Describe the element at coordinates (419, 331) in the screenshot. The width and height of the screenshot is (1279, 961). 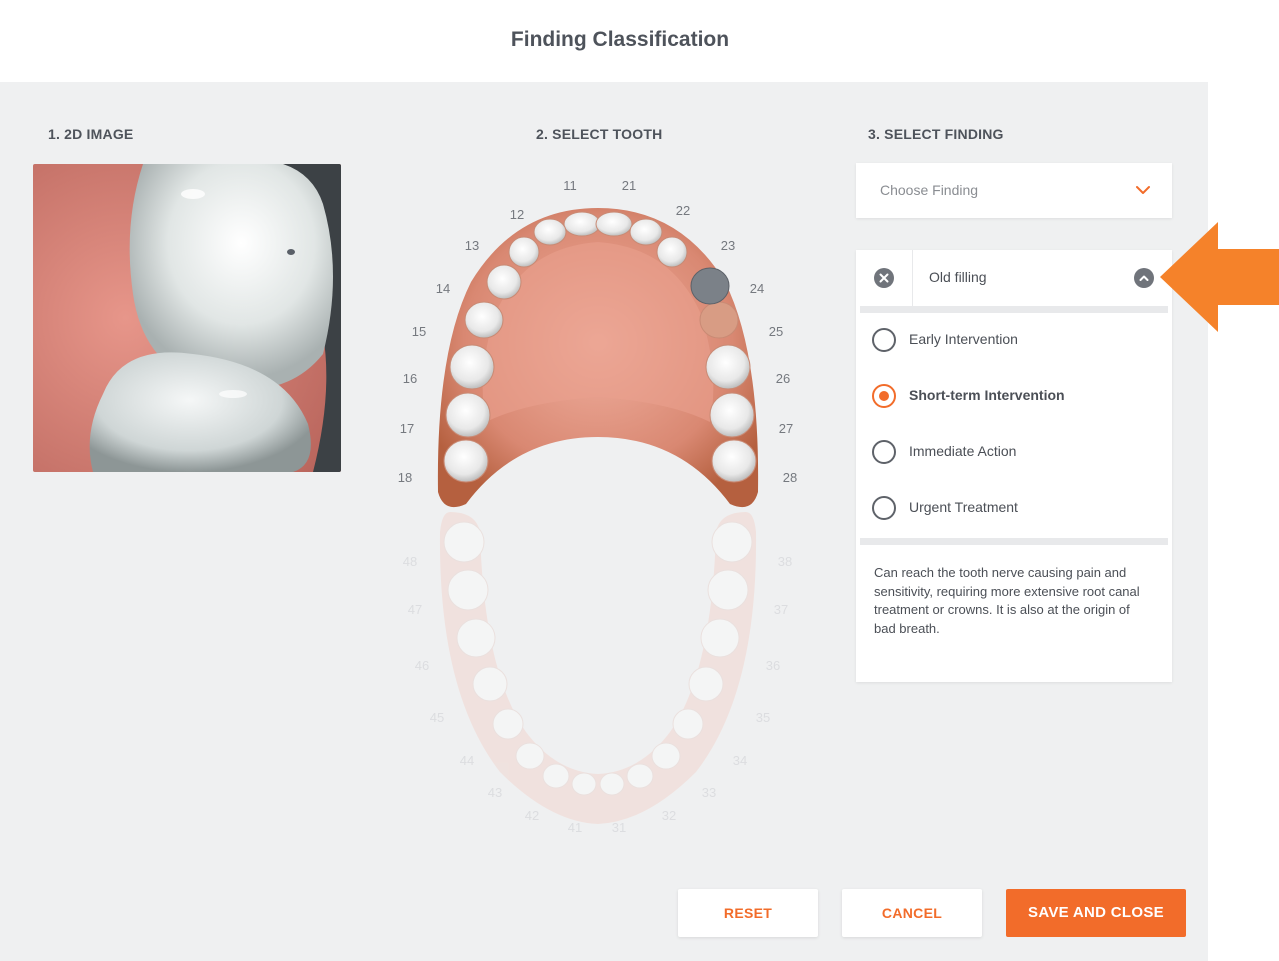
I see `tooth-label-15: 15` at that location.